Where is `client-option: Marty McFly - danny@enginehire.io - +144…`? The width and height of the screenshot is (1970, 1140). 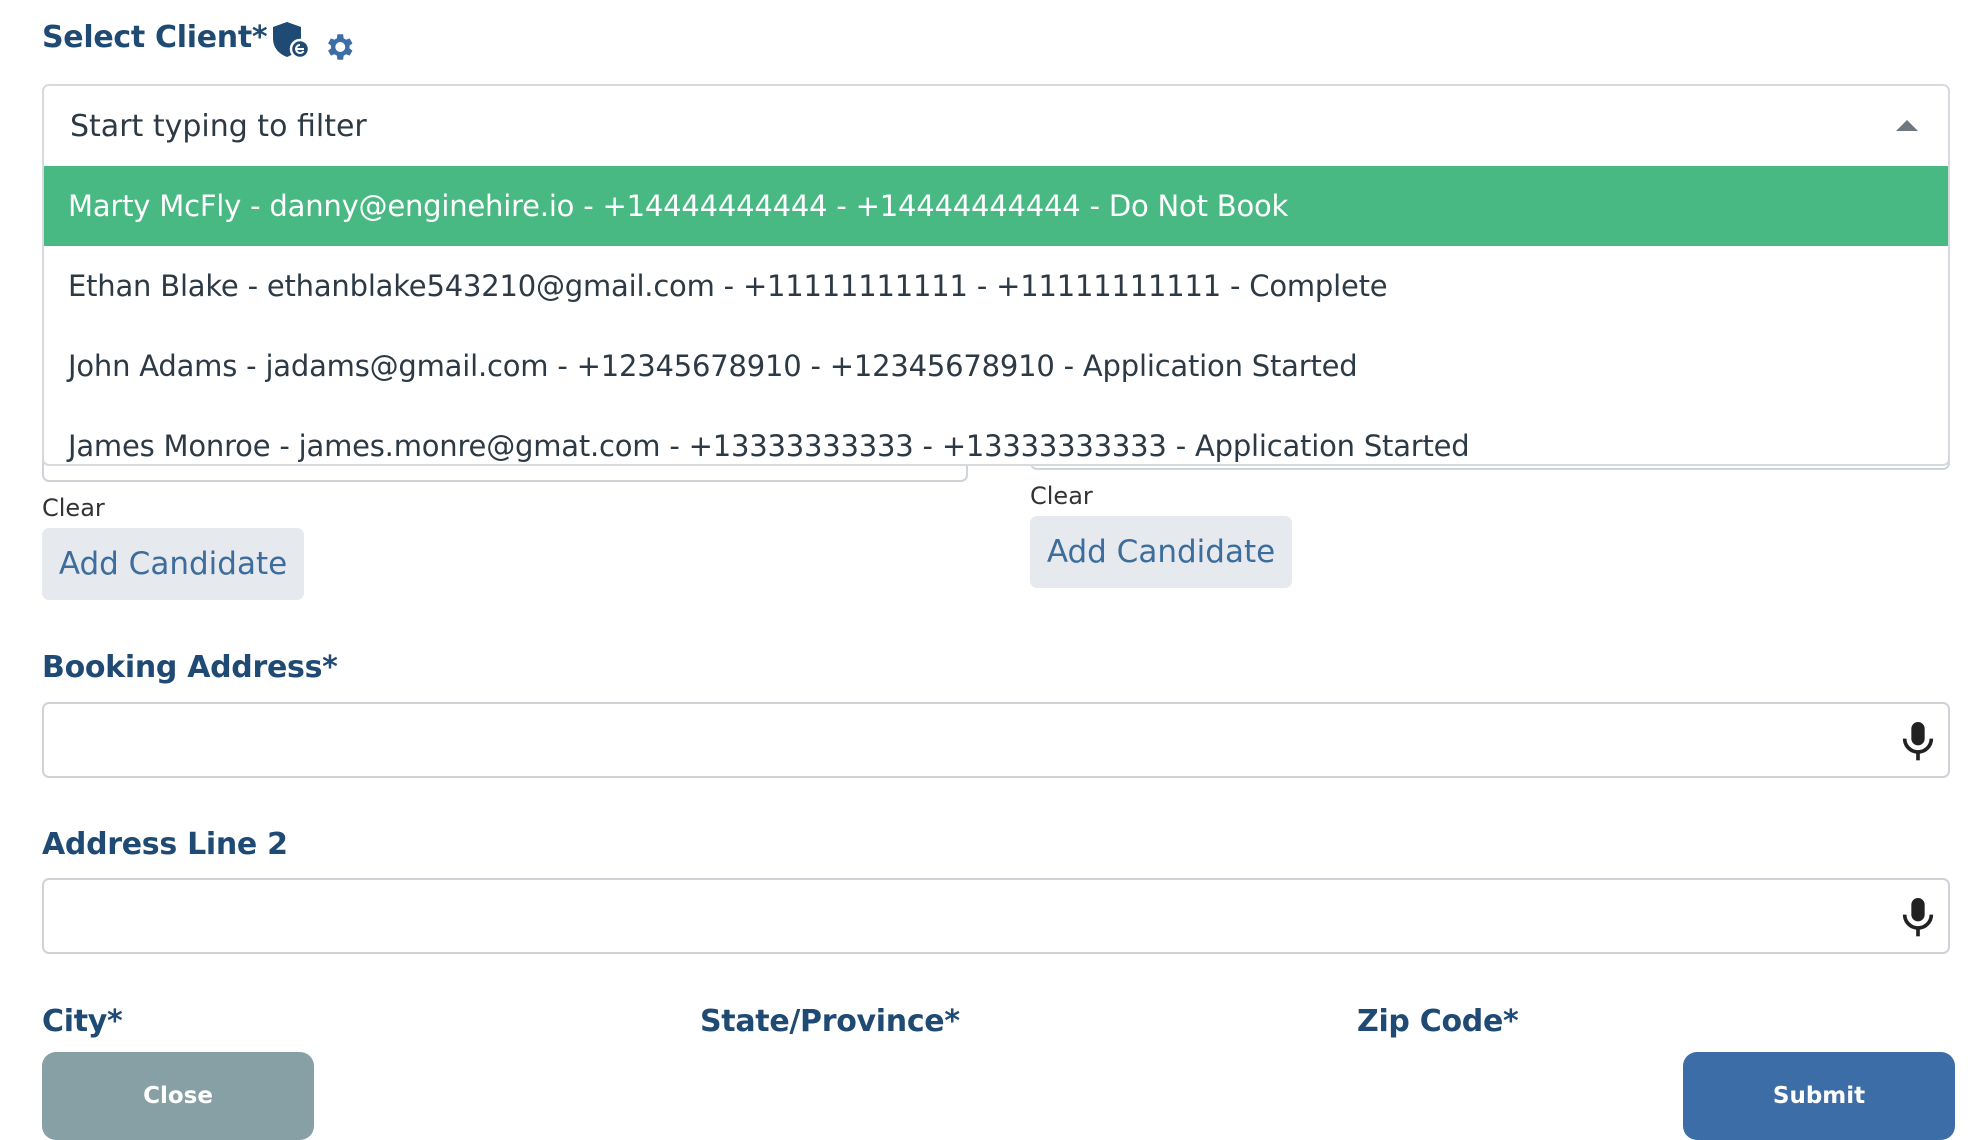
client-option: Marty McFly - danny@enginehire.io - +144… is located at coordinates (996, 206).